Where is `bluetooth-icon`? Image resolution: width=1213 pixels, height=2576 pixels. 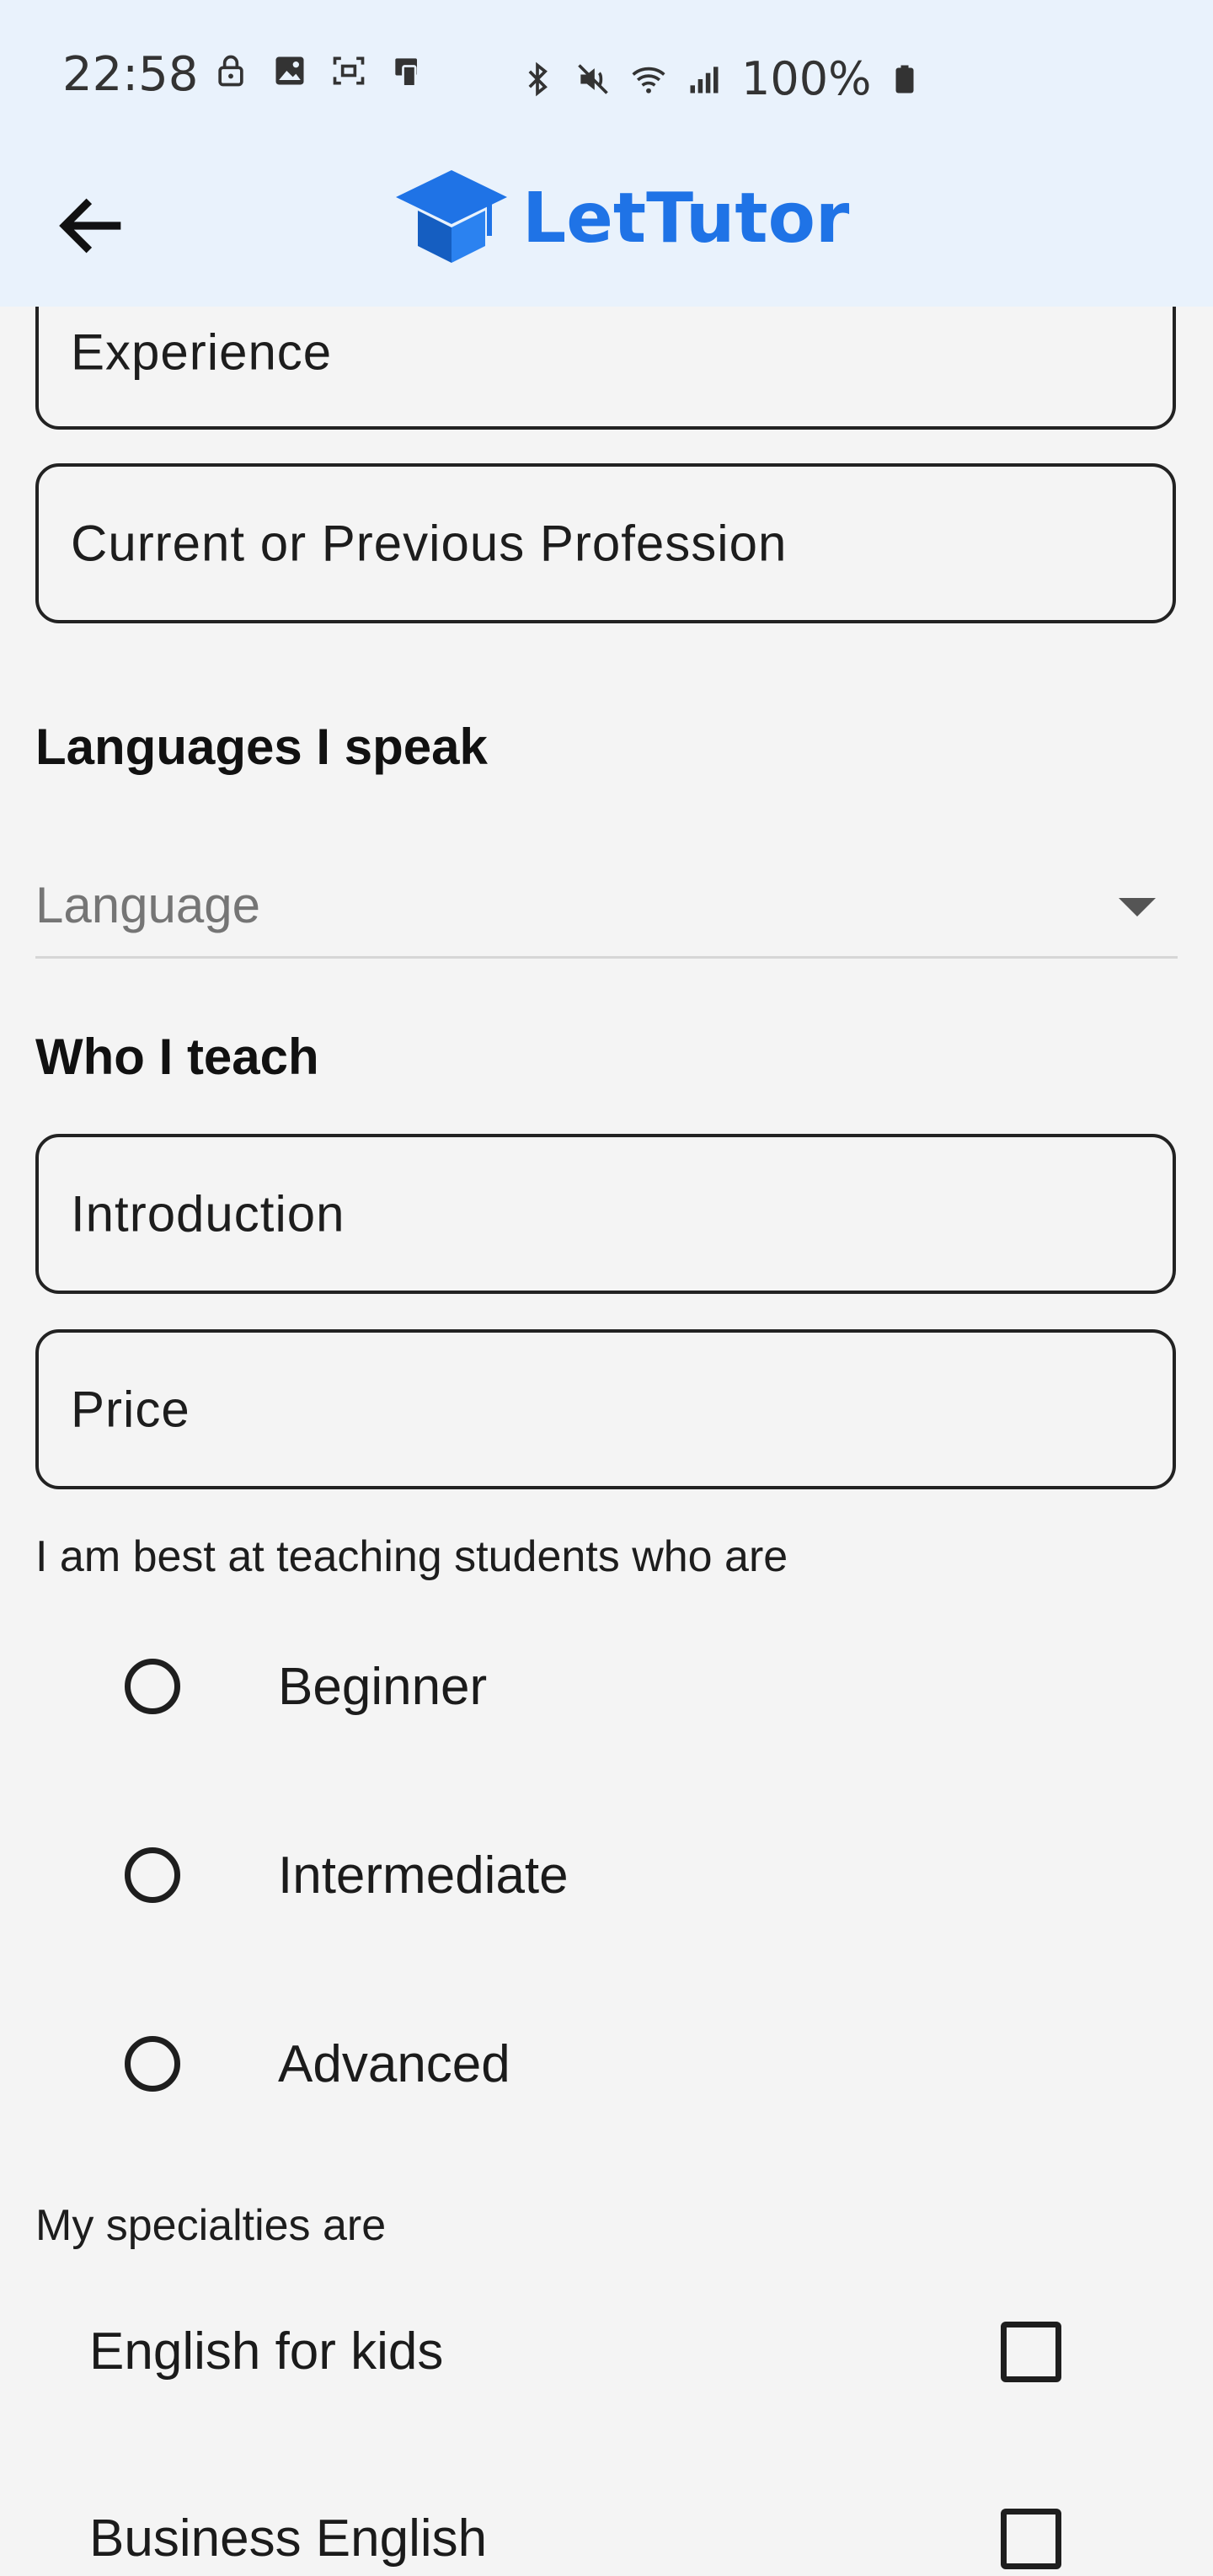 bluetooth-icon is located at coordinates (538, 78).